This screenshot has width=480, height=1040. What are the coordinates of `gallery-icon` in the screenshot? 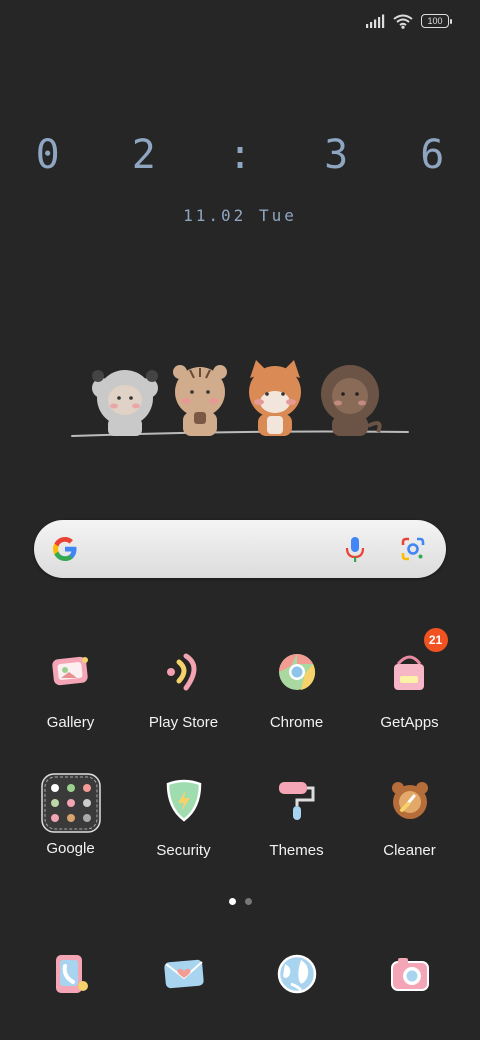 It's located at (71, 672).